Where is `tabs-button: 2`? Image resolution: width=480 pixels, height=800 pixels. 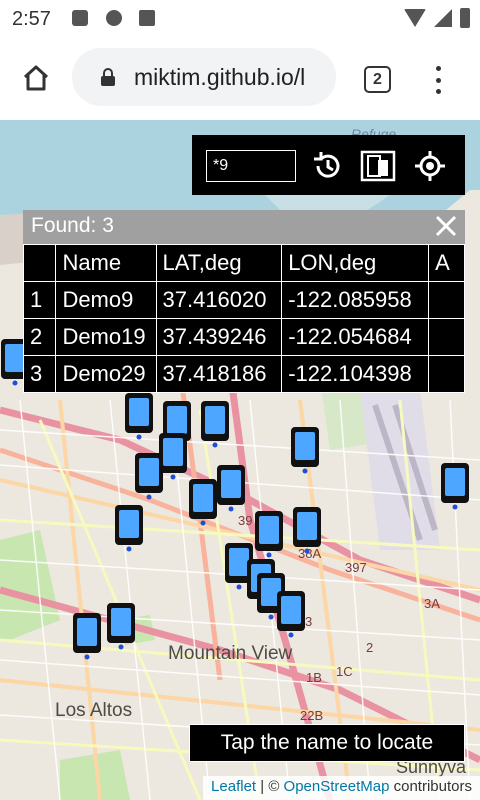 tabs-button: 2 is located at coordinates (377, 79).